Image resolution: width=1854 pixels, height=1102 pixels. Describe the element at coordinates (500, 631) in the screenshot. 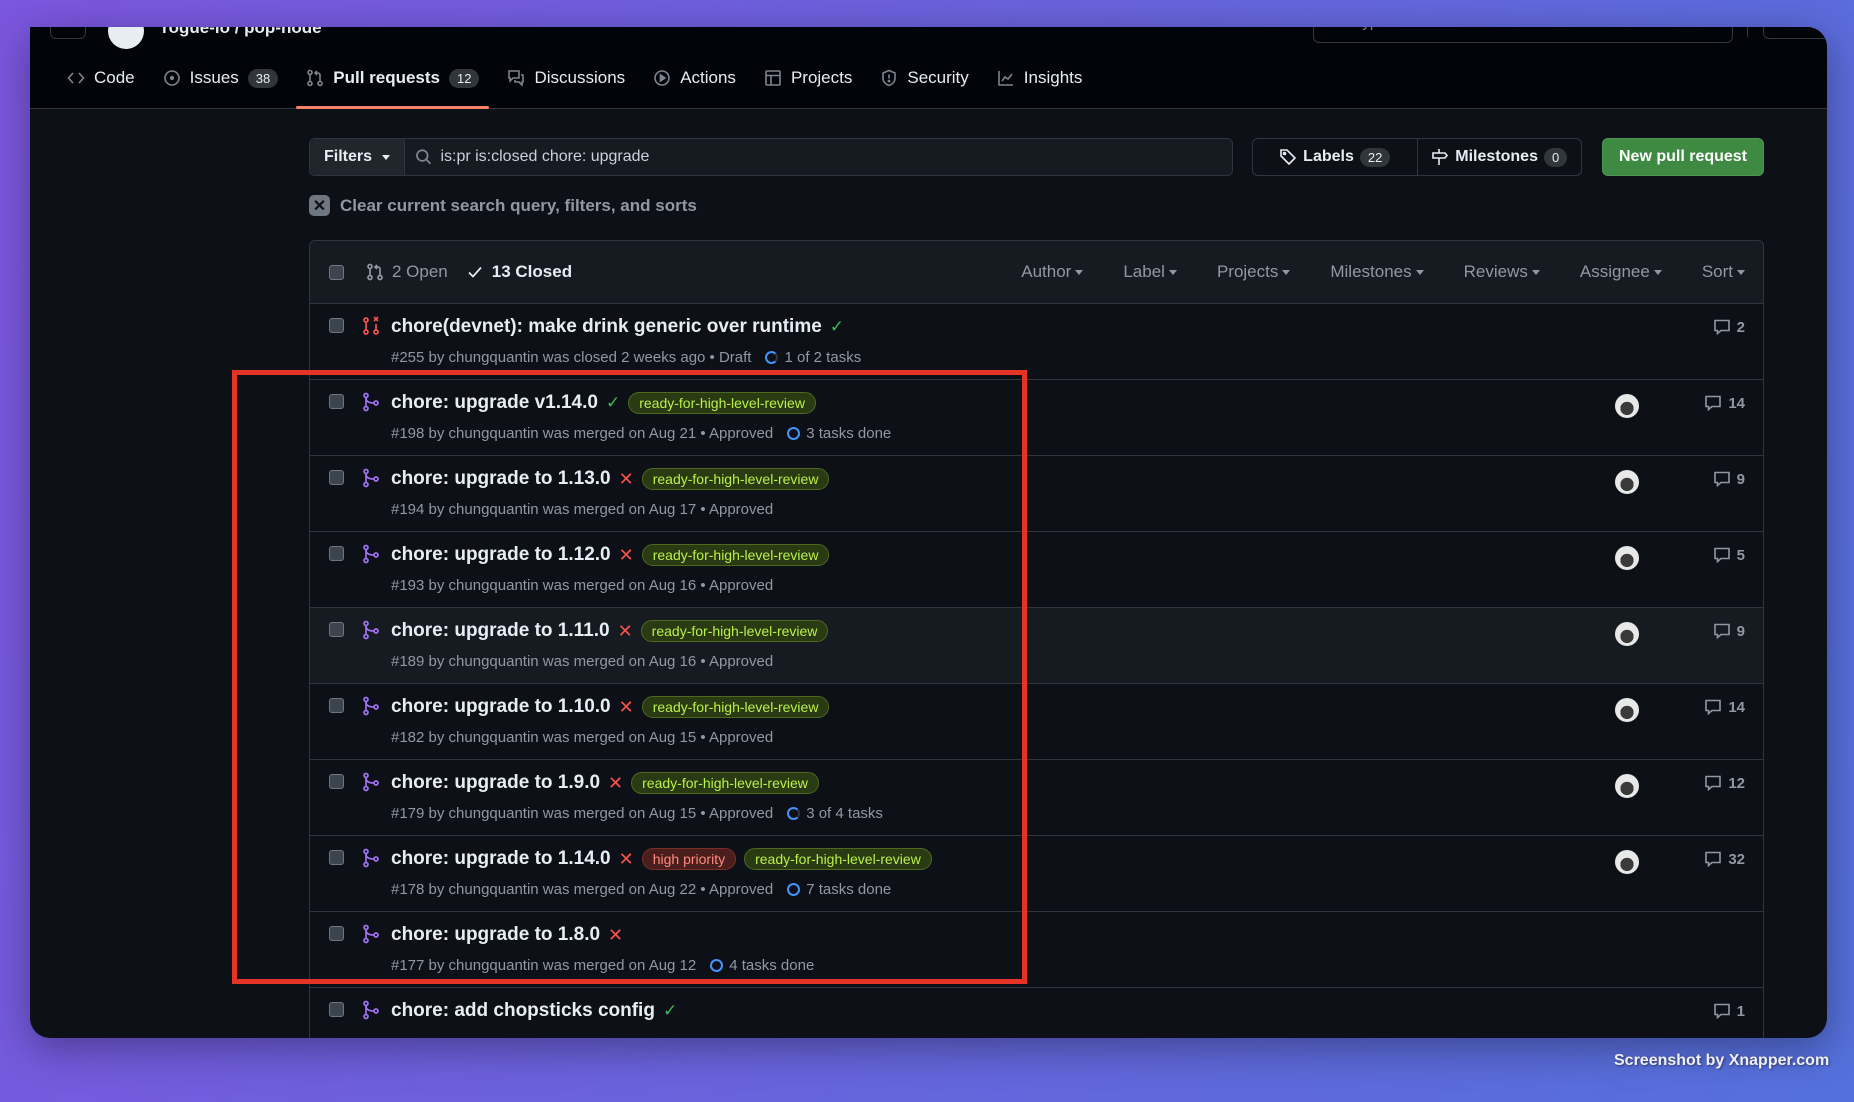

I see `pr-title-link: chore: upgrade to 1.11.0` at that location.